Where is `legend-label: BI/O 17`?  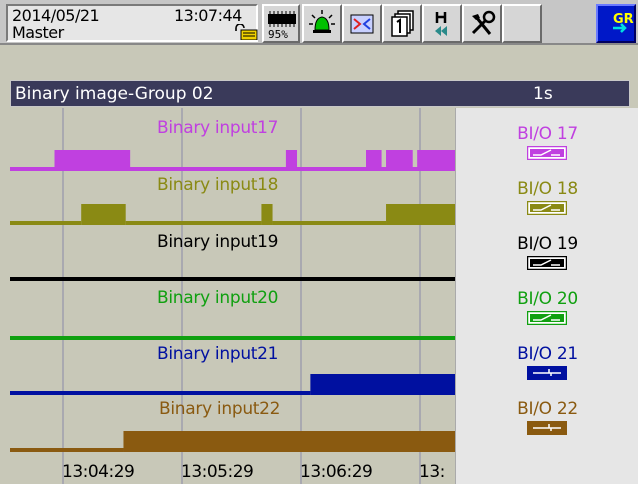
legend-label: BI/O 17 is located at coordinates (547, 134).